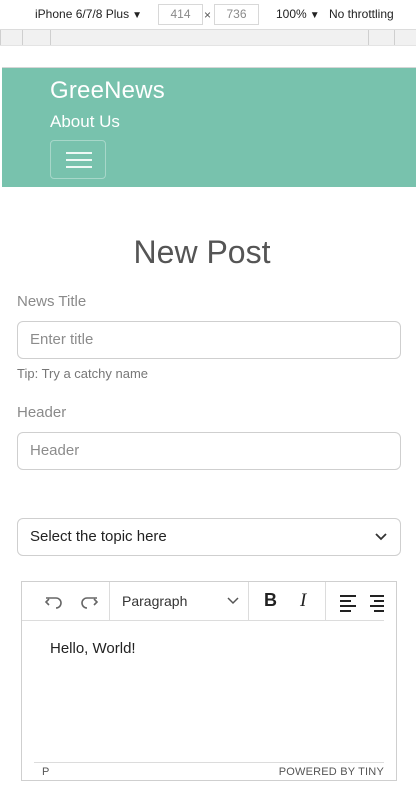 This screenshot has height=805, width=416. What do you see at coordinates (42, 412) in the screenshot?
I see `header-label: Header` at bounding box center [42, 412].